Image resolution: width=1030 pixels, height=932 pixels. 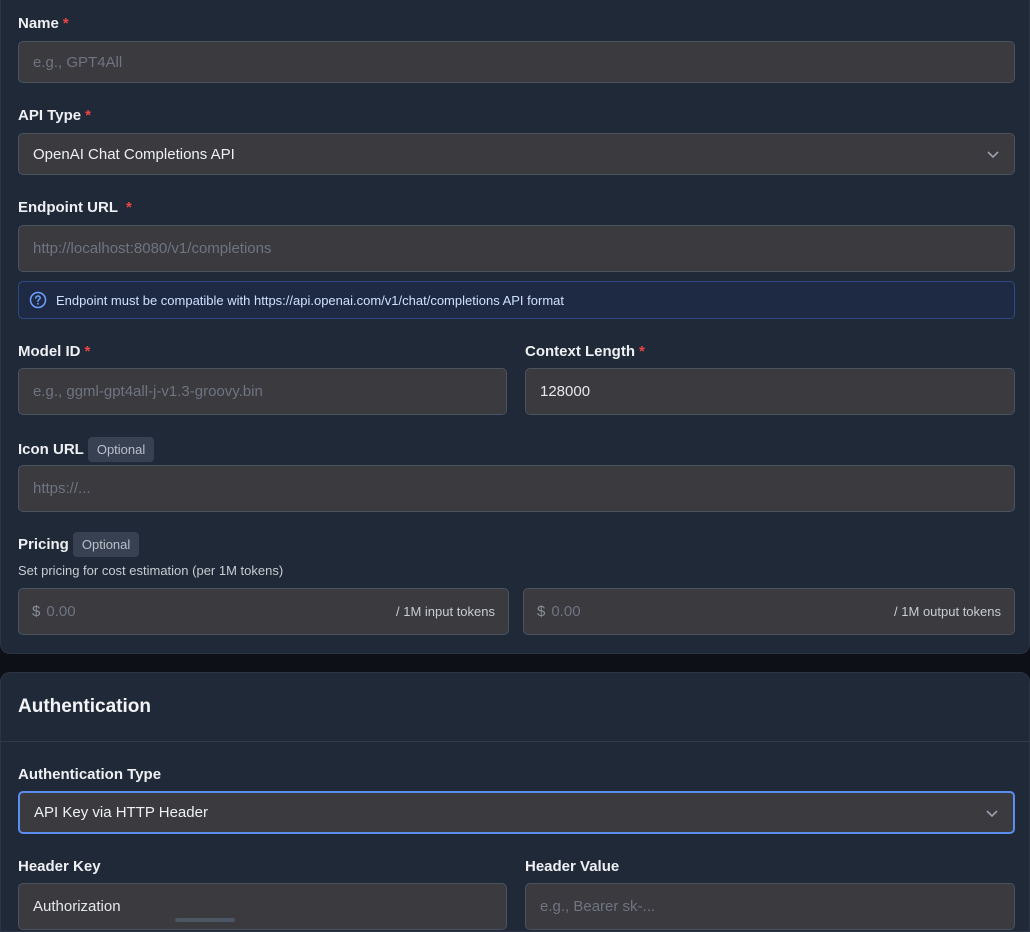 What do you see at coordinates (205, 920) in the screenshot?
I see `horizontal-scrollbar` at bounding box center [205, 920].